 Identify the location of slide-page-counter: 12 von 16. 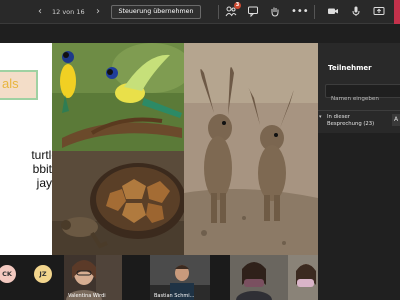
(68, 12).